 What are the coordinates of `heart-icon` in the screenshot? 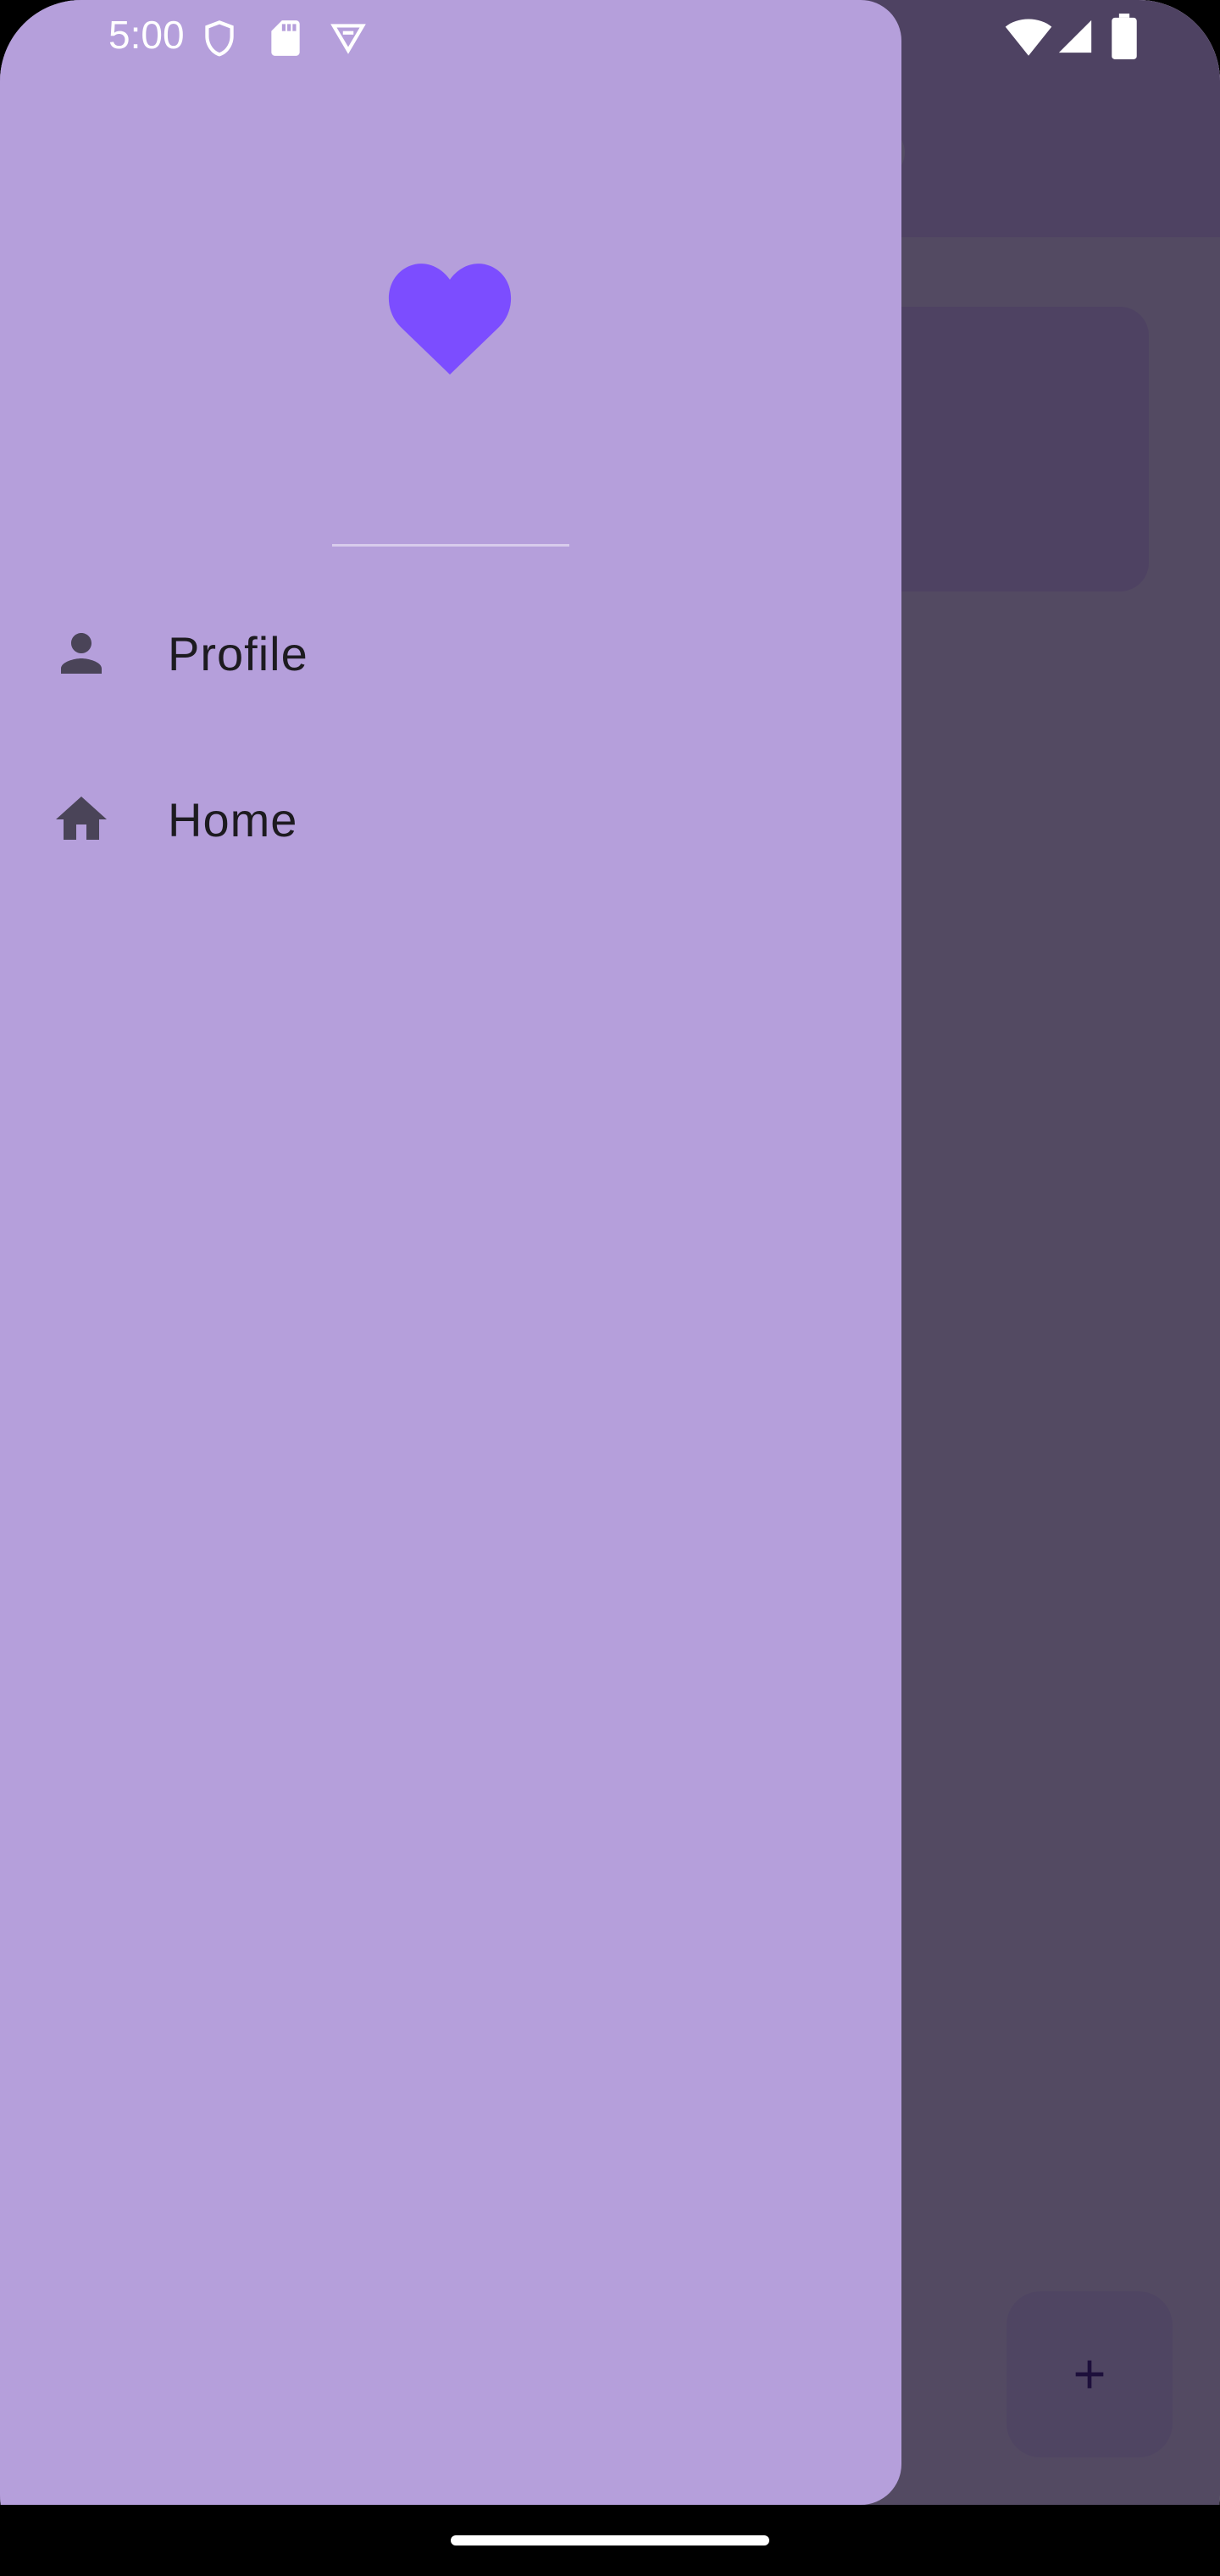 It's located at (450, 319).